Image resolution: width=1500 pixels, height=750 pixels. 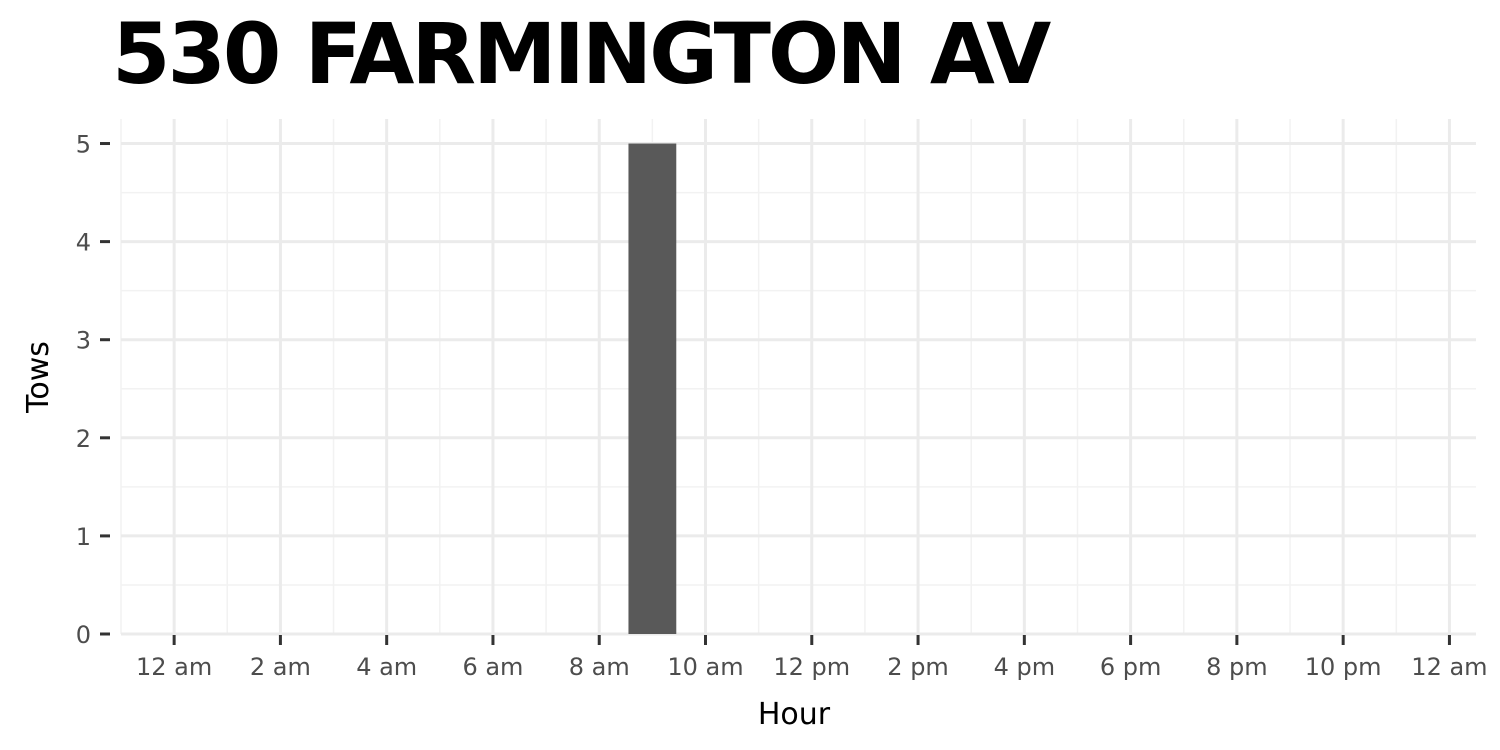 I want to click on x-tick-label: 2 am, so click(x=280, y=667).